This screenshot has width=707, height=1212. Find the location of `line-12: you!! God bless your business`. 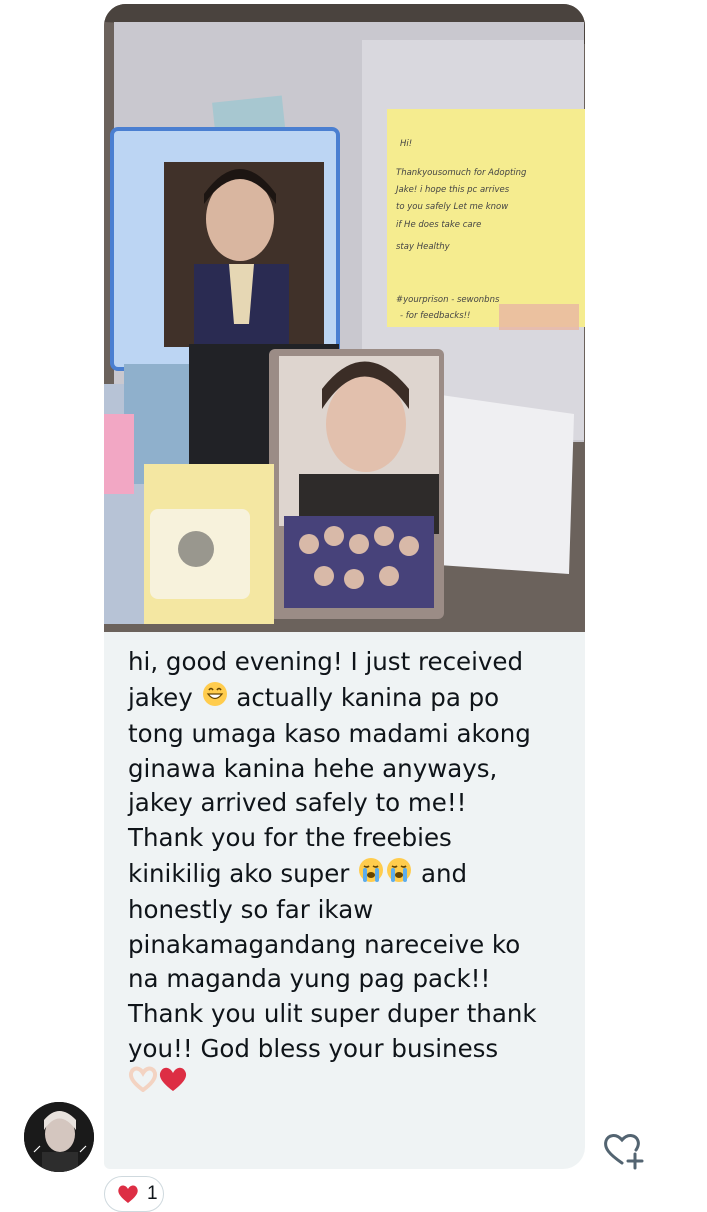

line-12: you!! God bless your business is located at coordinates (313, 1048).